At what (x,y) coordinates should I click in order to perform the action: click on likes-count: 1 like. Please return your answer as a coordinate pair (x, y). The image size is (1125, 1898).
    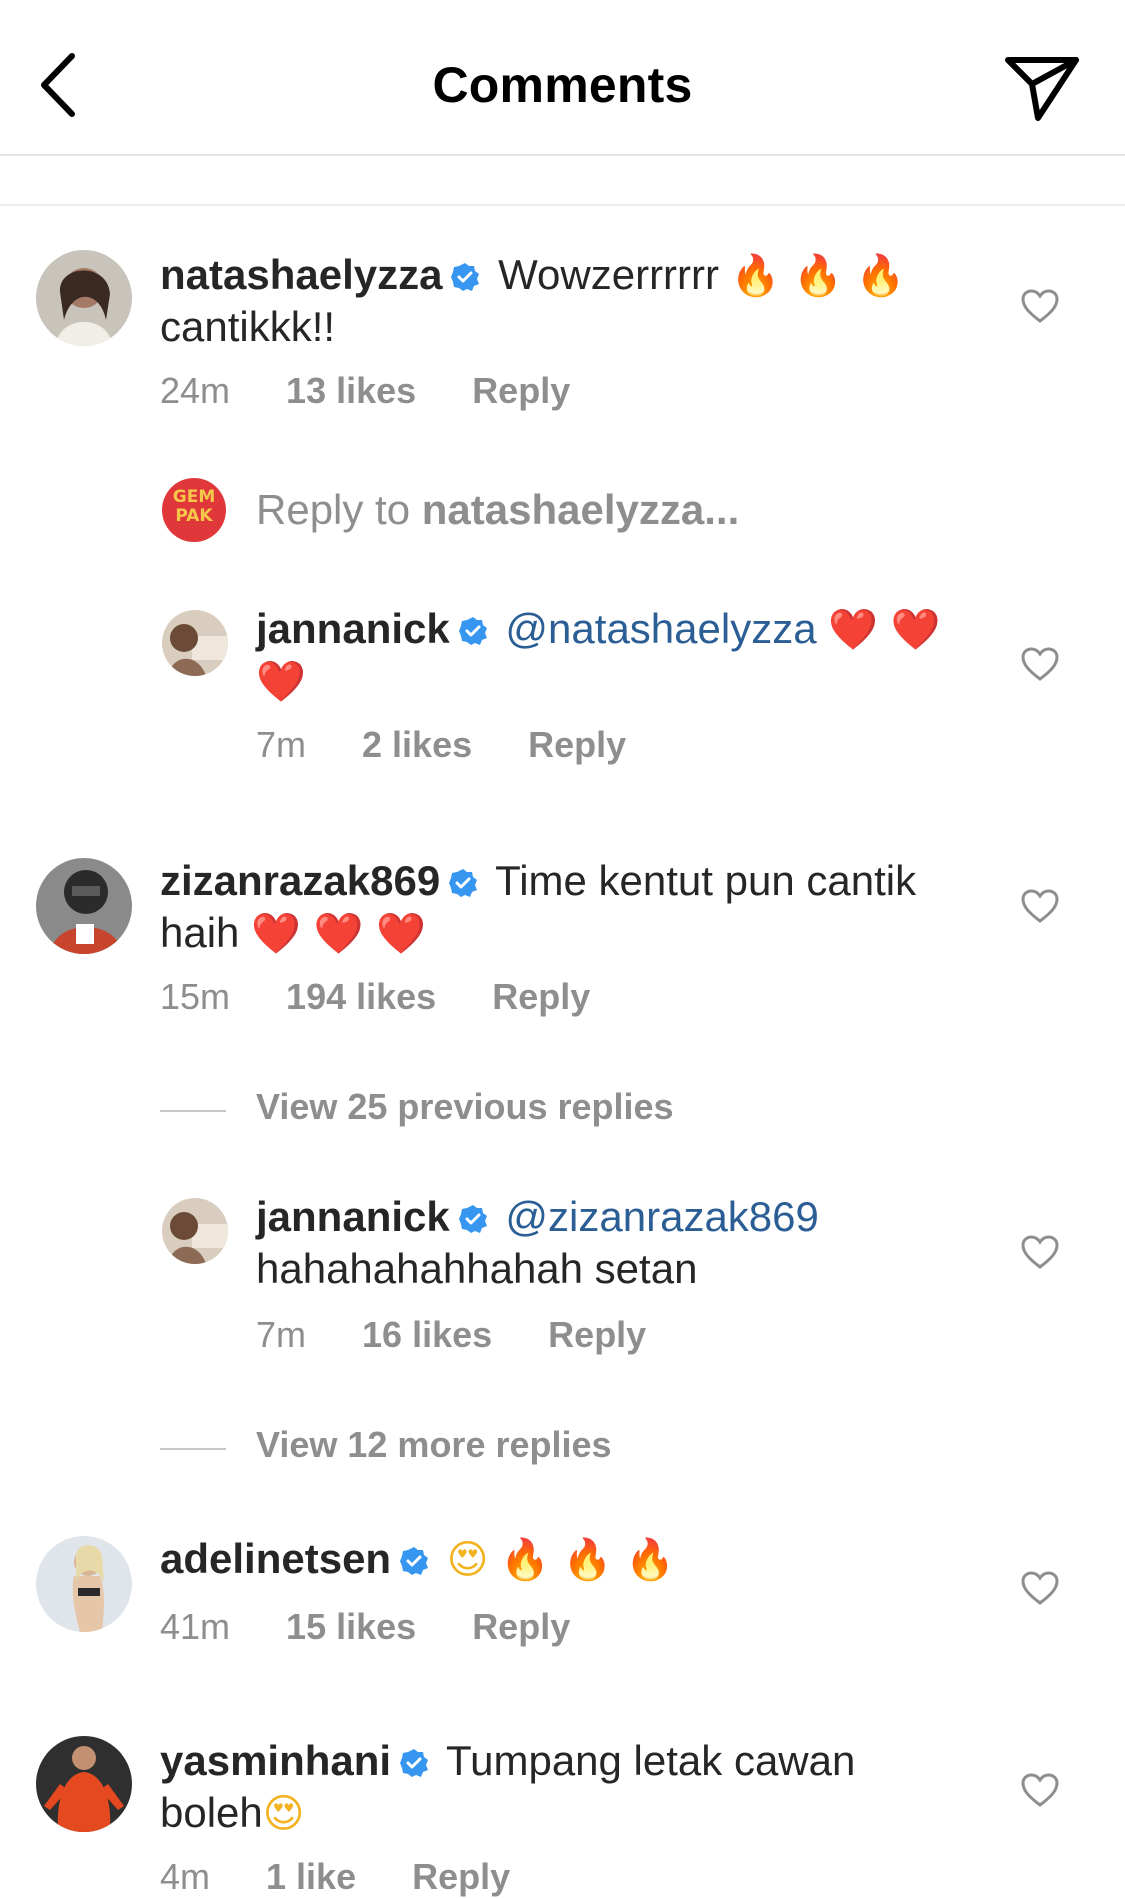
    Looking at the image, I should click on (311, 1877).